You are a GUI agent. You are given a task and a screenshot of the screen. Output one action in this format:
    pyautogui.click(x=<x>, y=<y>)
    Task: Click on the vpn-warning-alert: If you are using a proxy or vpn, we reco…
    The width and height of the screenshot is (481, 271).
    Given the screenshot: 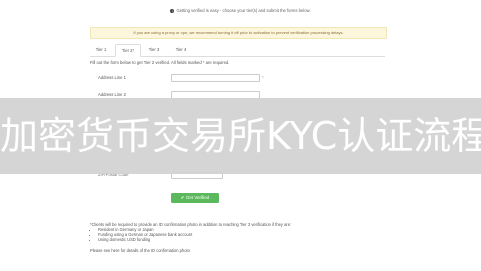 What is the action you would take?
    pyautogui.click(x=238, y=33)
    